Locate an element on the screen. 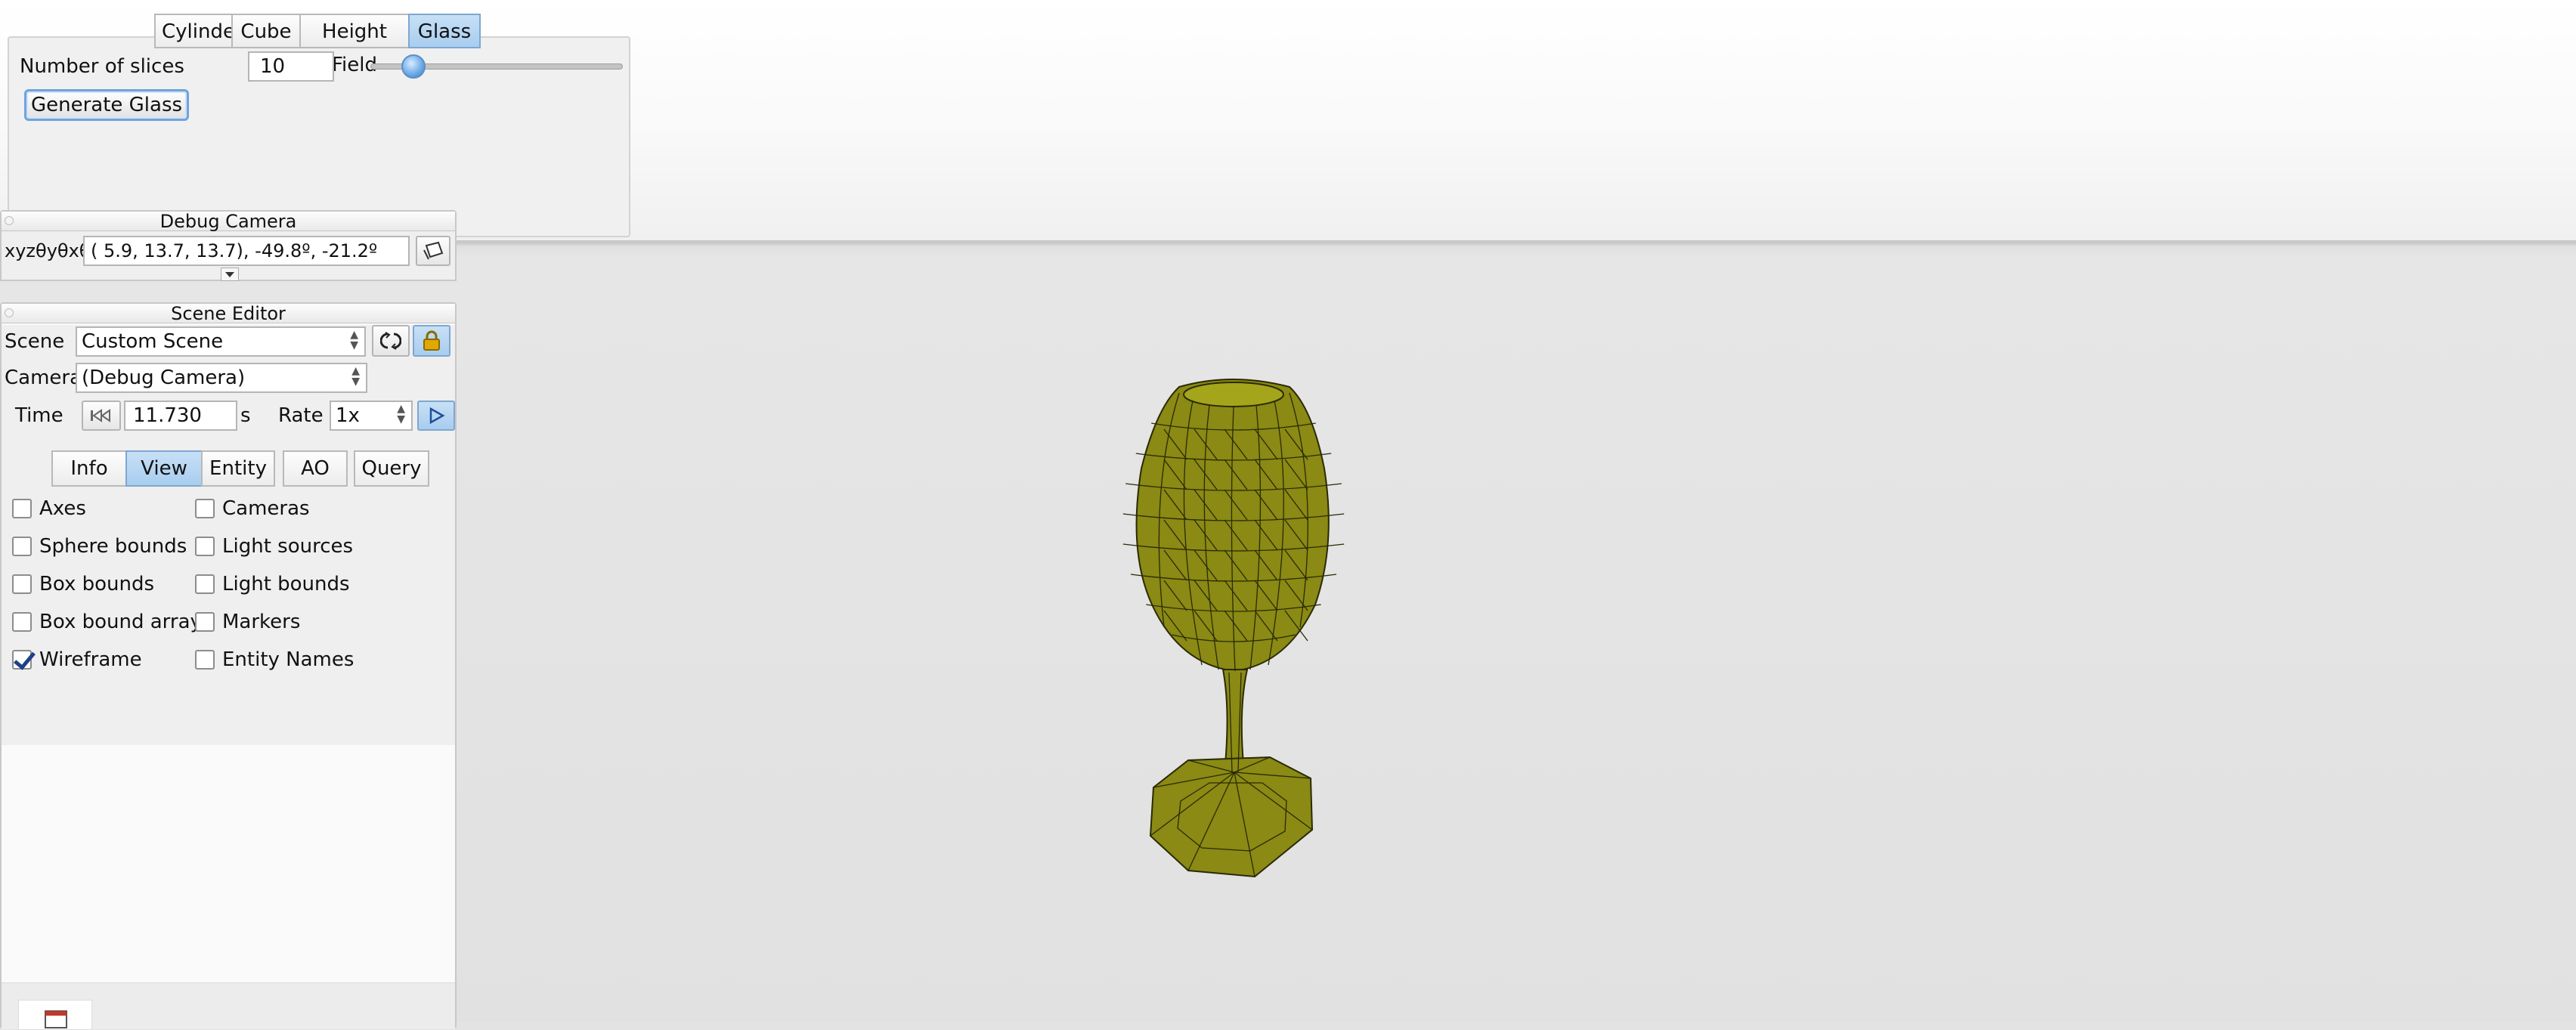 Image resolution: width=2576 pixels, height=1030 pixels. copy-coords-button is located at coordinates (433, 251).